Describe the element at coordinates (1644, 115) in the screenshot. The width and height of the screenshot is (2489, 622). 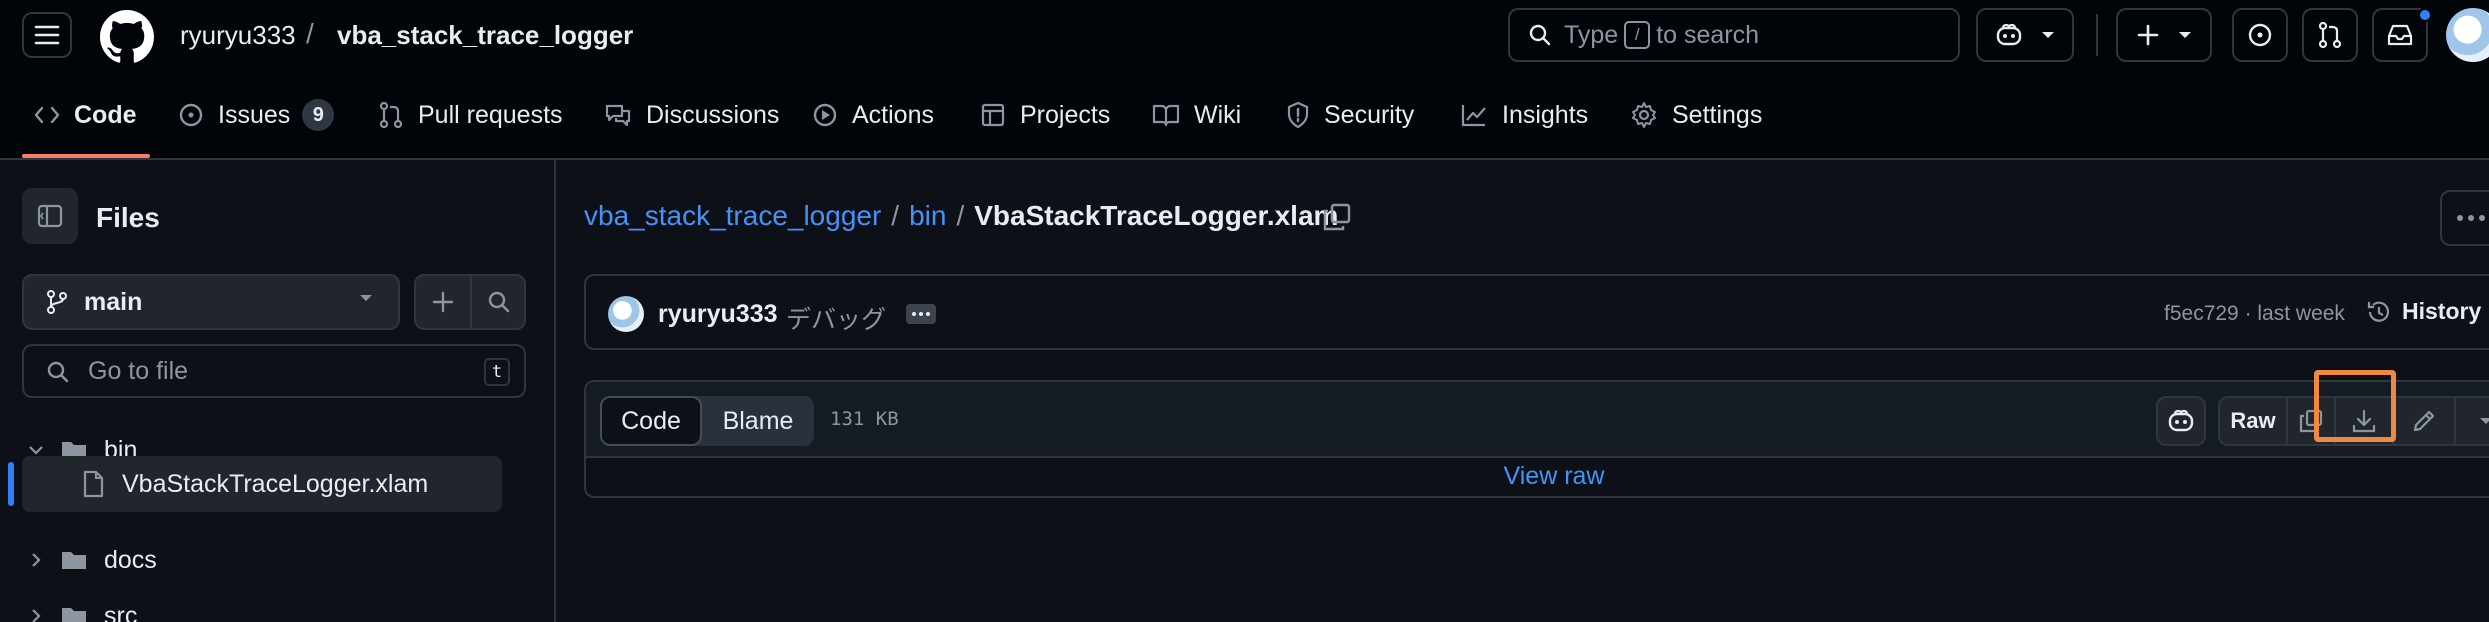
I see `gear-icon` at that location.